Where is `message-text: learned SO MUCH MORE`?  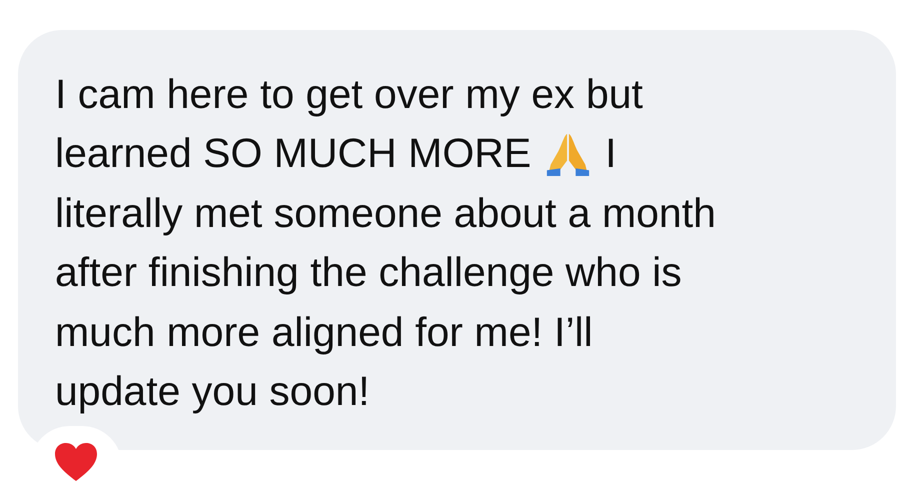
message-text: learned SO MUCH MORE is located at coordinates (293, 153).